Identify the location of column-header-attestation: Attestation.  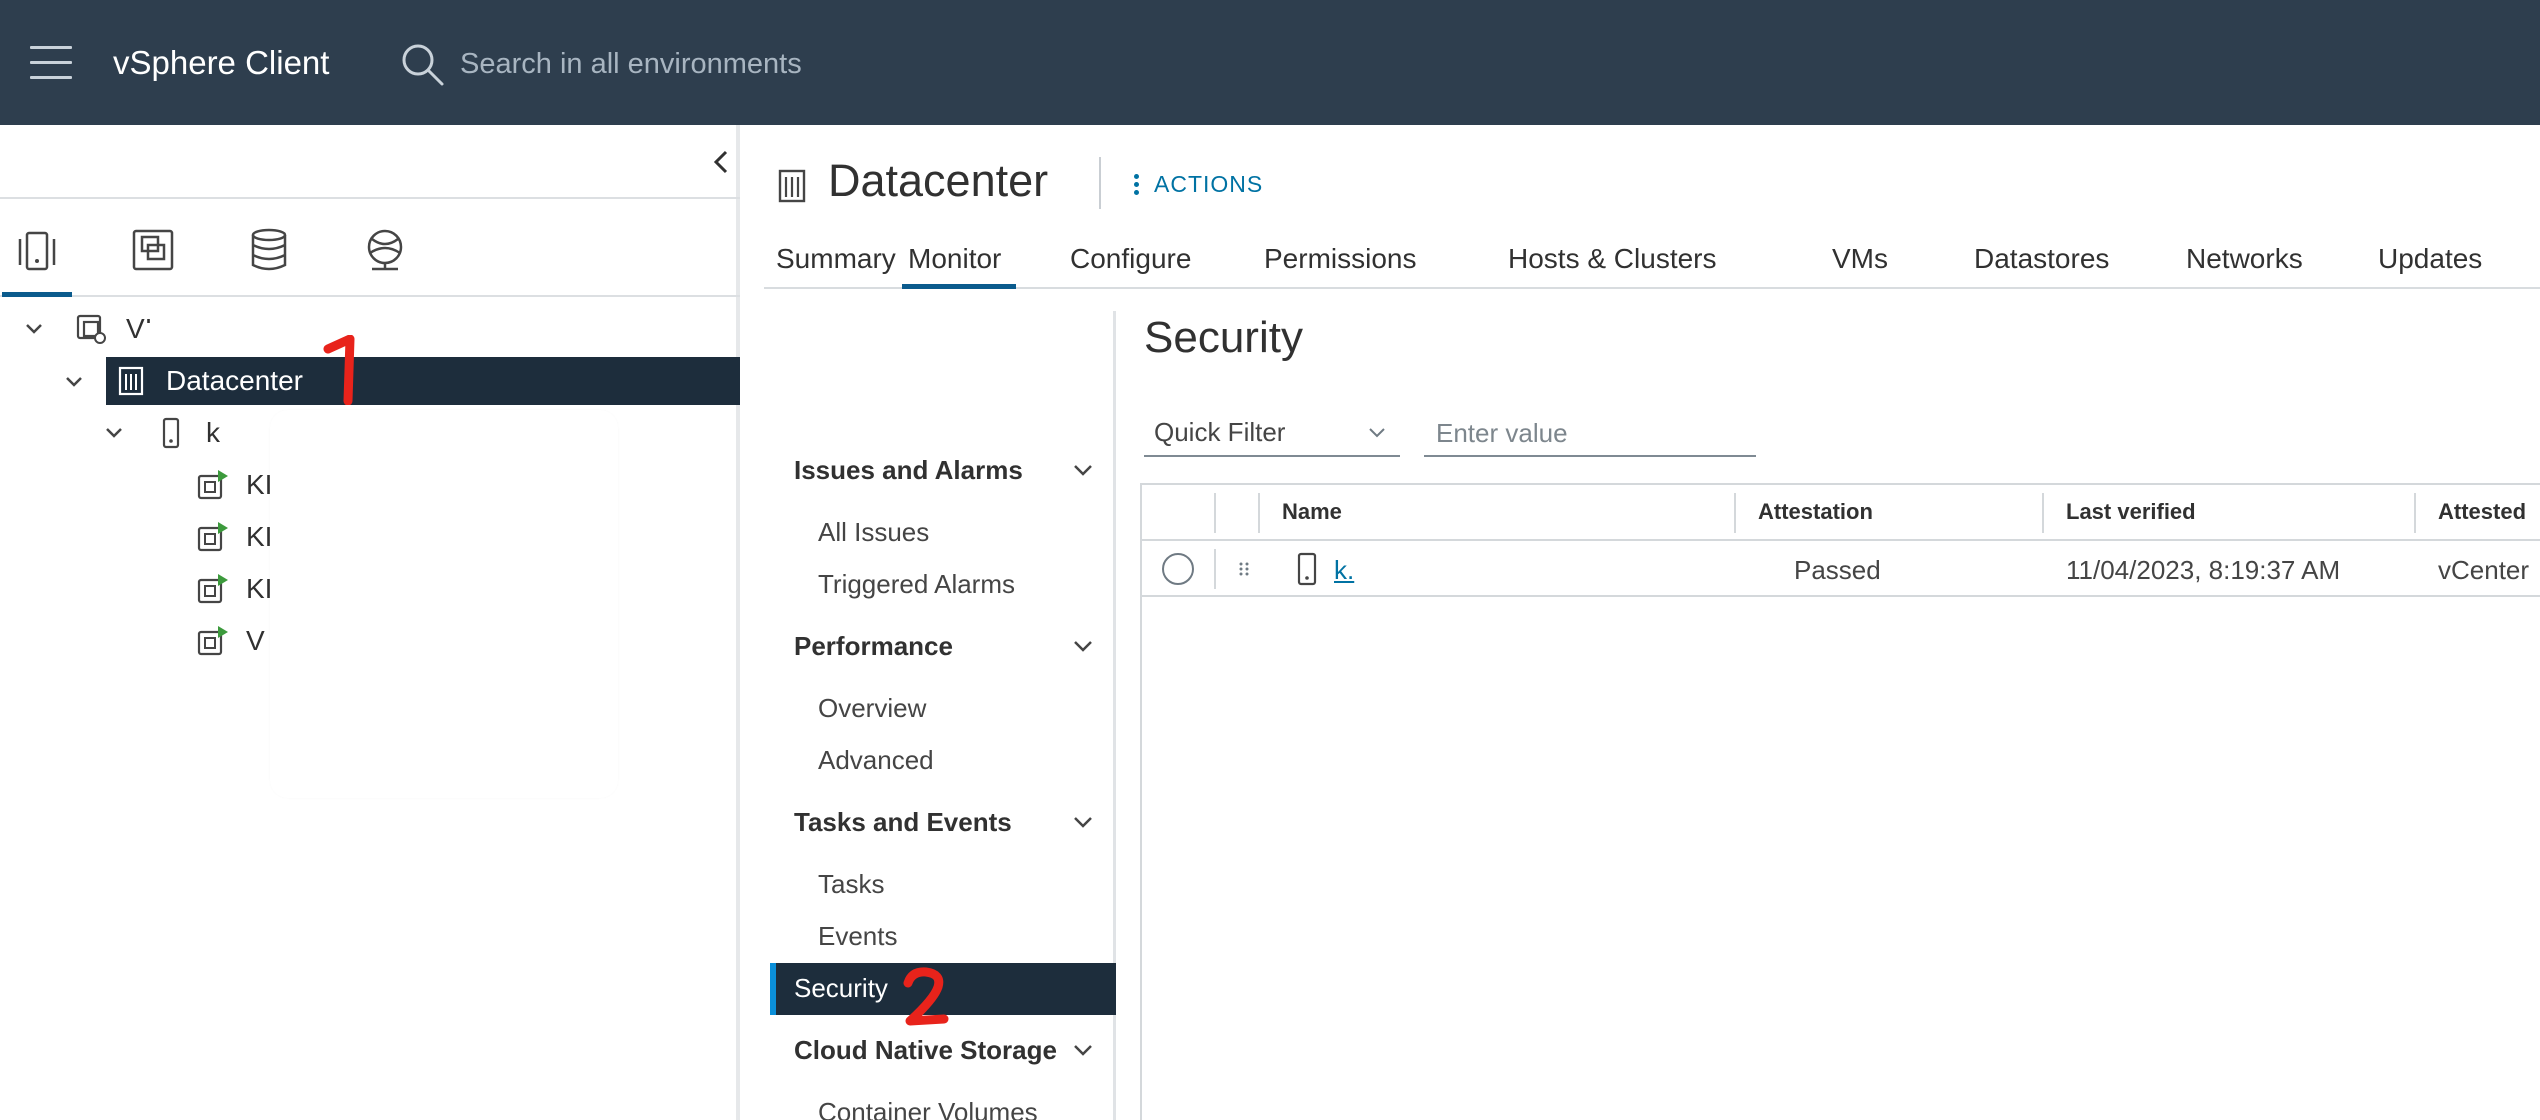
(1815, 512).